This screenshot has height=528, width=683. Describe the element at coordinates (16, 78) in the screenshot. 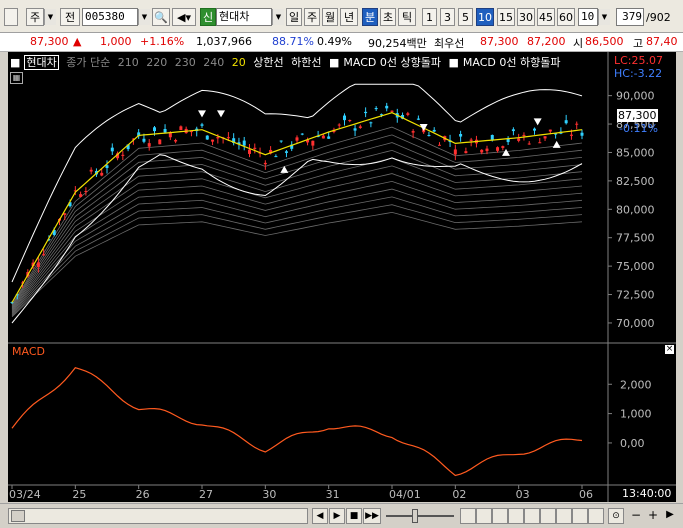

I see `grid-toggle-icon: ▦` at that location.